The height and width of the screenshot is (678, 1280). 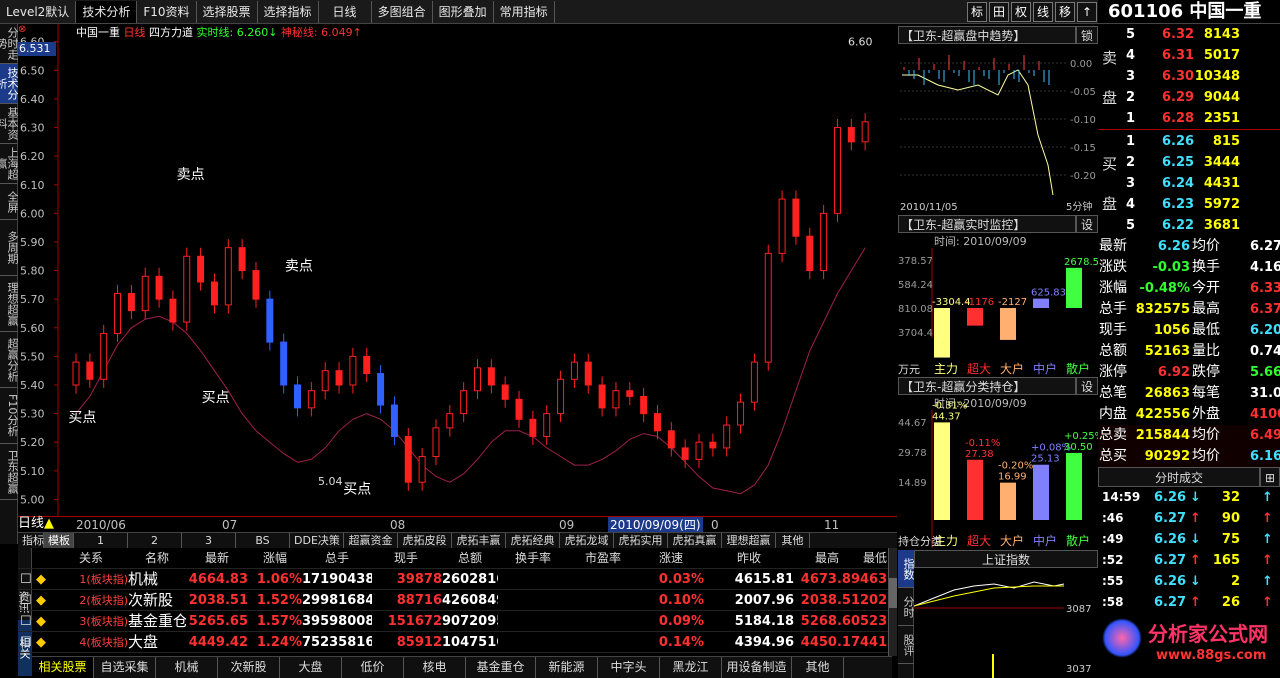 I want to click on tab-intraday: 分时走势, so click(x=9, y=44).